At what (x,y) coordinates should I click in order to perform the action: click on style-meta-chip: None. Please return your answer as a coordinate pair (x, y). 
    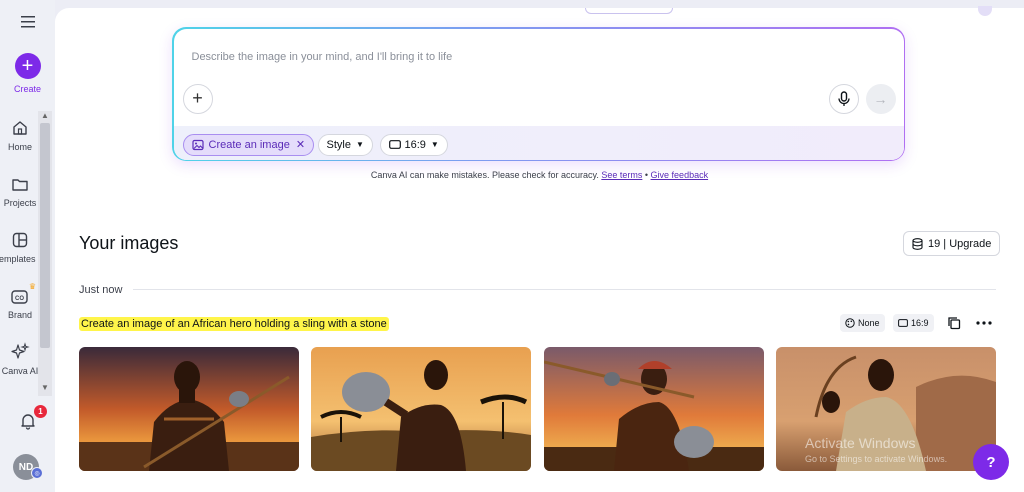
    Looking at the image, I should click on (862, 323).